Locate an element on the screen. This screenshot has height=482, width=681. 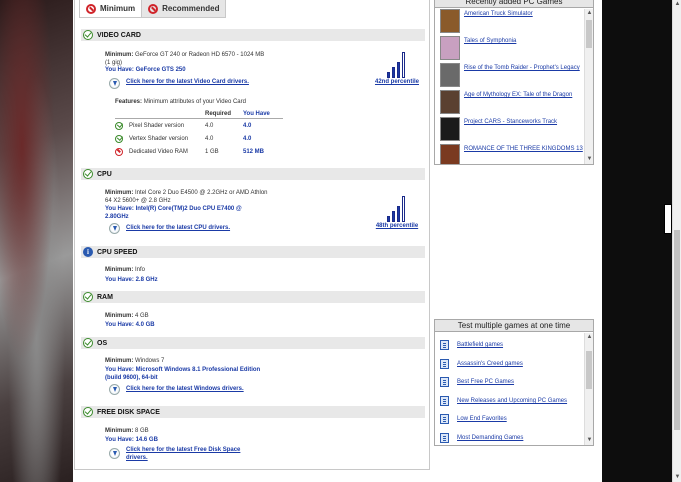
tab-recommended: Recommended is located at coordinates (184, 9).